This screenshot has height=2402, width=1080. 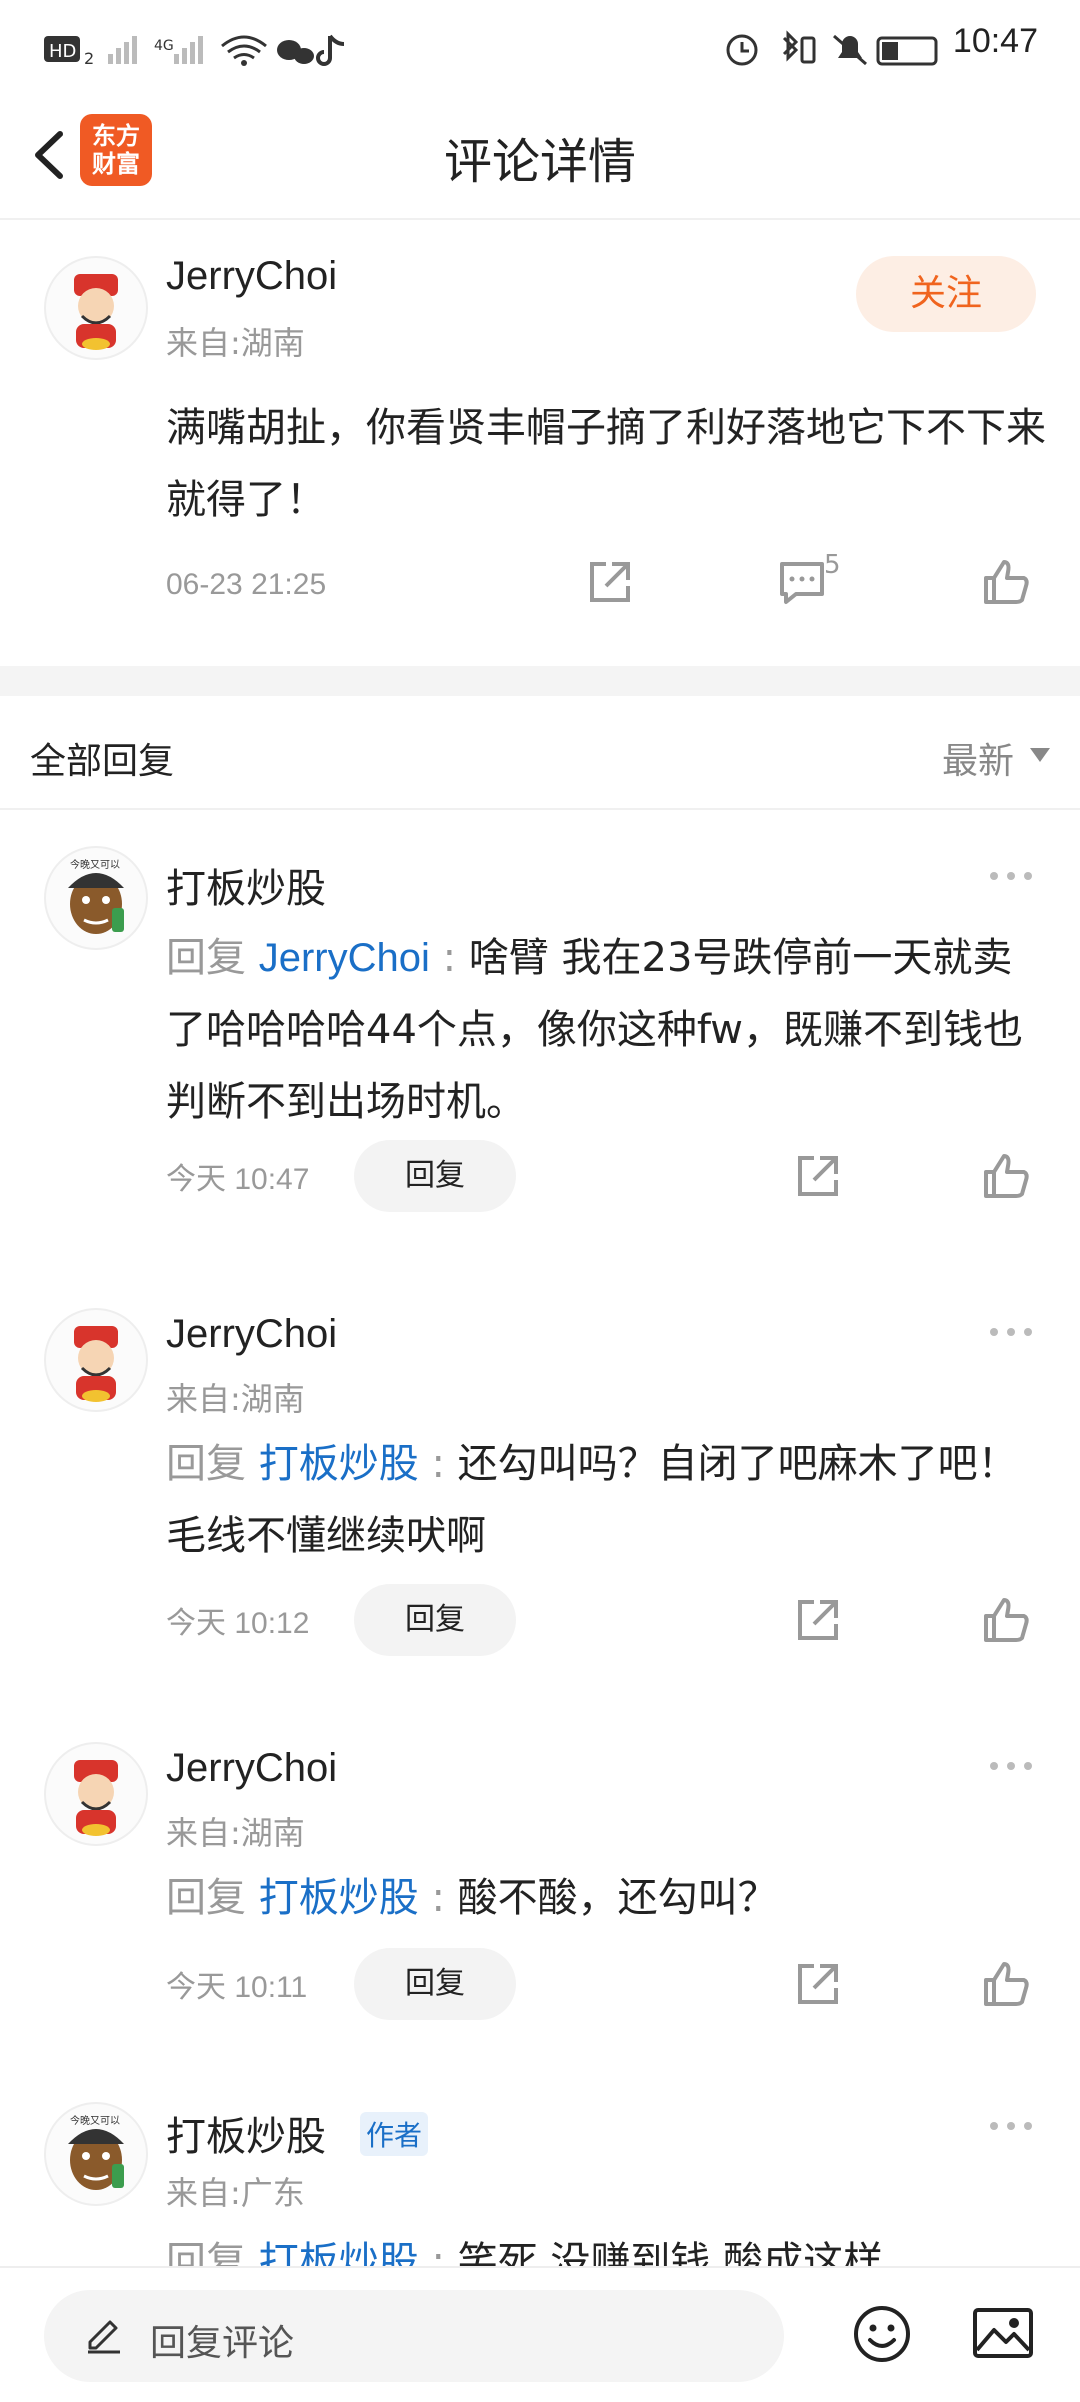 What do you see at coordinates (978, 758) in the screenshot?
I see `sort-dropdown: 最新` at bounding box center [978, 758].